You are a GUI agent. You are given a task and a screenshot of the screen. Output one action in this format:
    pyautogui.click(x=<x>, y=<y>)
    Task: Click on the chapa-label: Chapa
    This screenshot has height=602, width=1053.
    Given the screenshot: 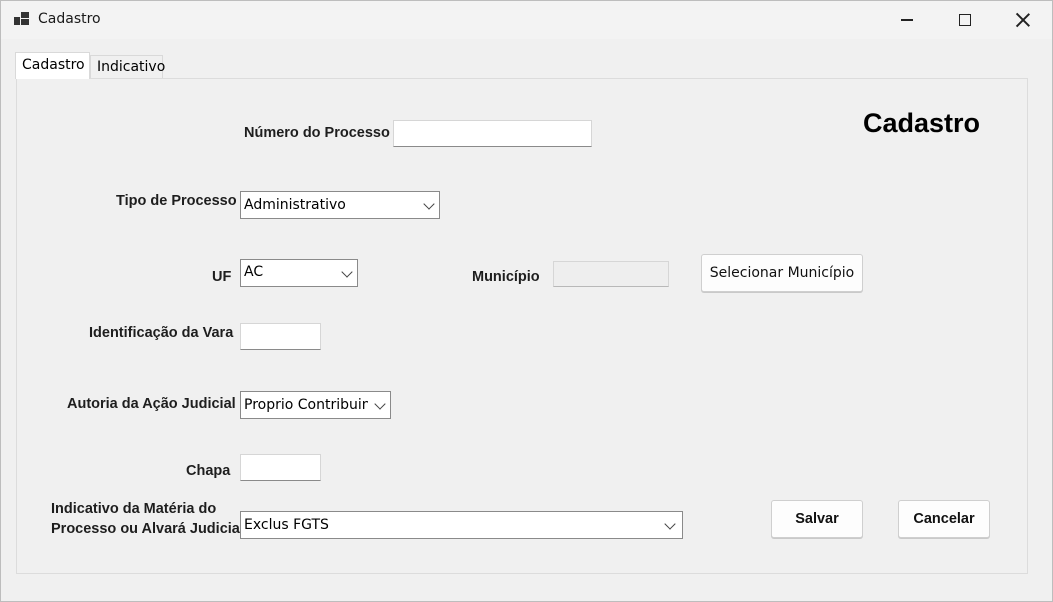 What is the action you would take?
    pyautogui.click(x=208, y=471)
    